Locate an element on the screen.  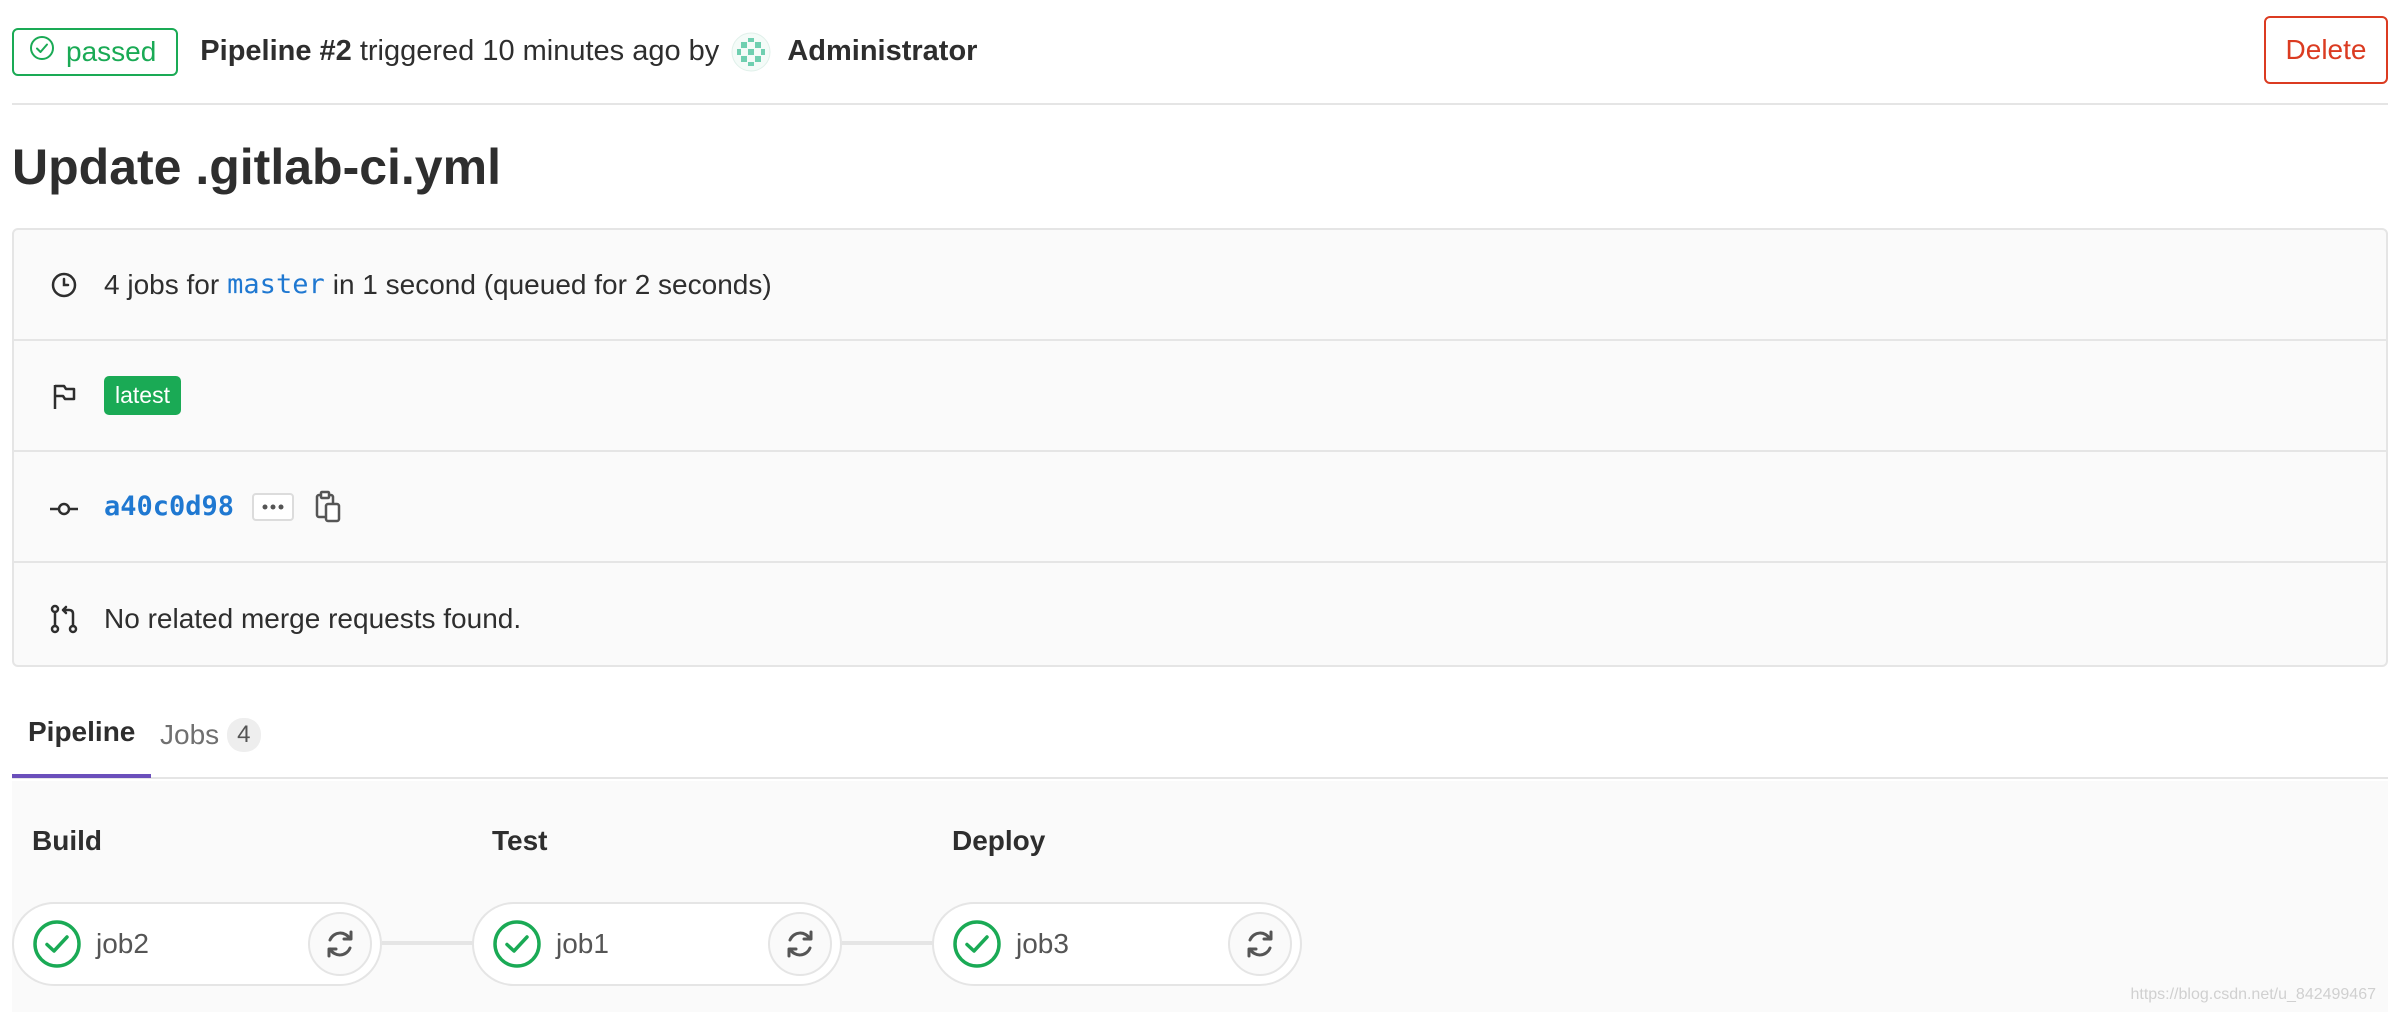
status-badge: passed is located at coordinates (95, 51).